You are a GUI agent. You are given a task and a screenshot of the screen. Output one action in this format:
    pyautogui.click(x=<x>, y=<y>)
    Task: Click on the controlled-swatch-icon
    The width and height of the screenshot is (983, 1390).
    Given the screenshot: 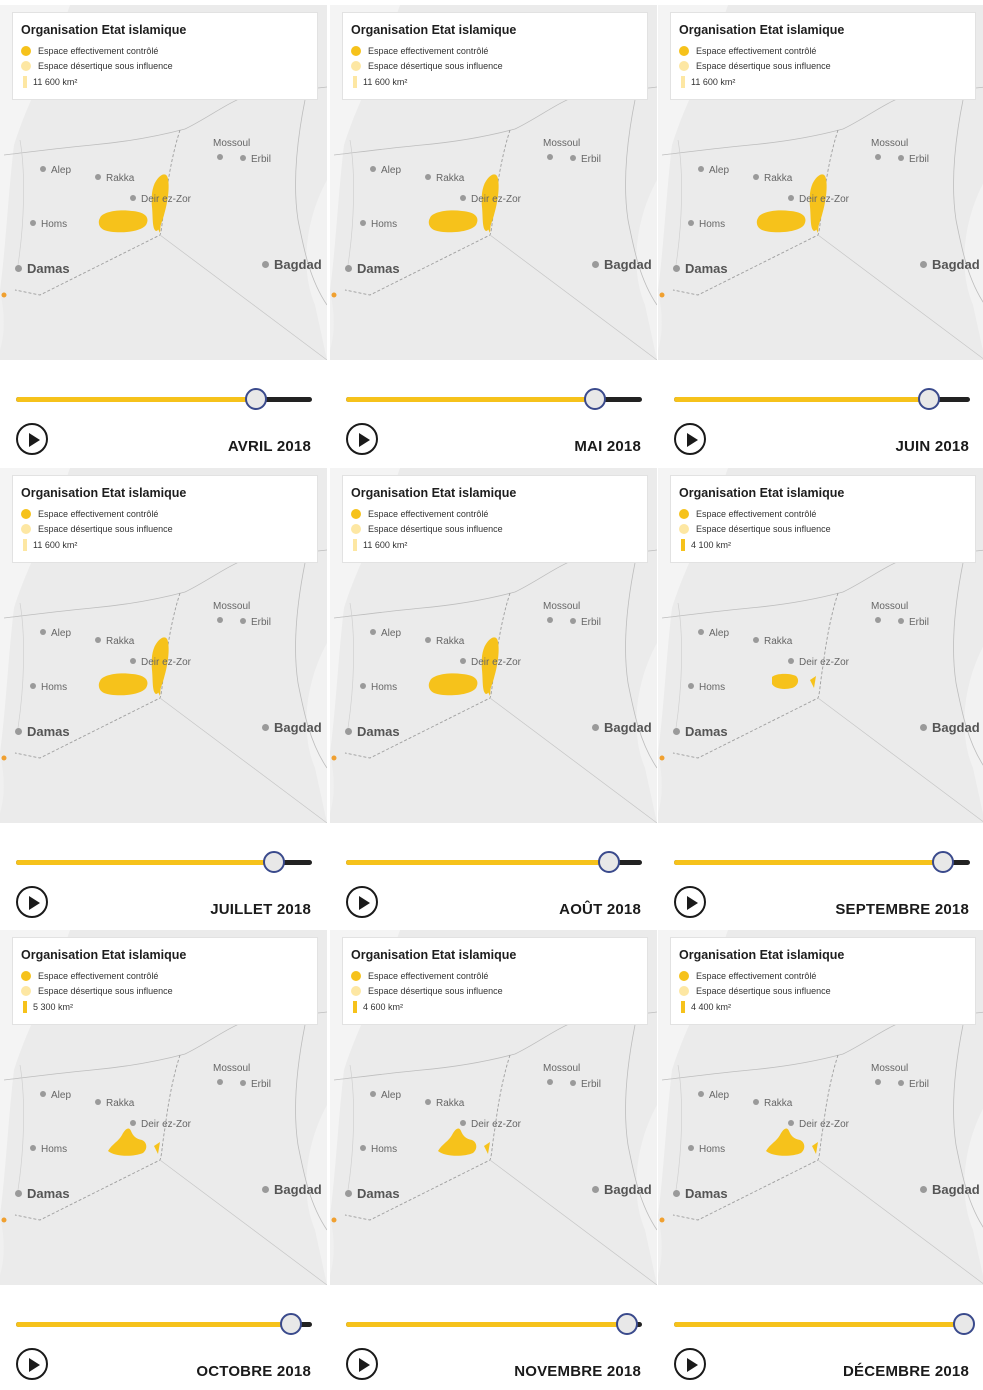 What is the action you would take?
    pyautogui.click(x=356, y=976)
    